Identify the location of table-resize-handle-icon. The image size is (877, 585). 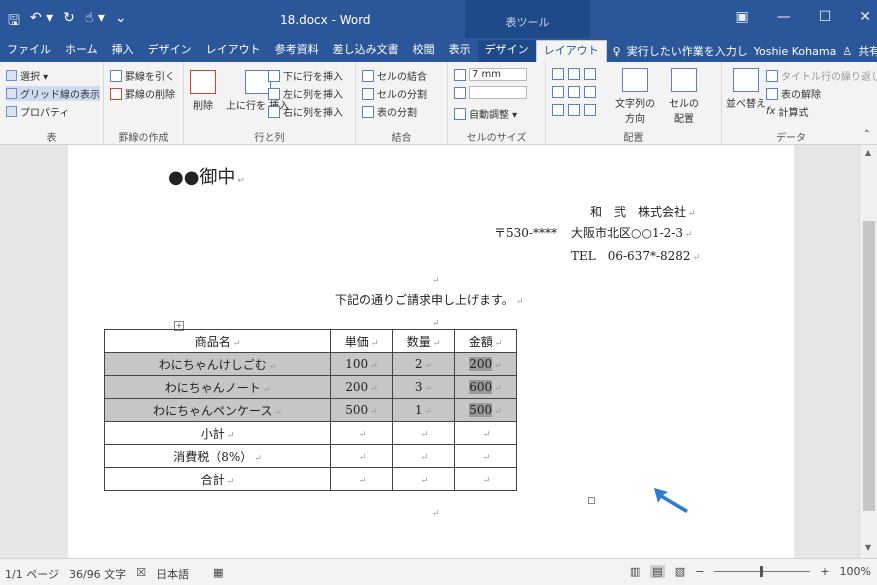
(591, 500).